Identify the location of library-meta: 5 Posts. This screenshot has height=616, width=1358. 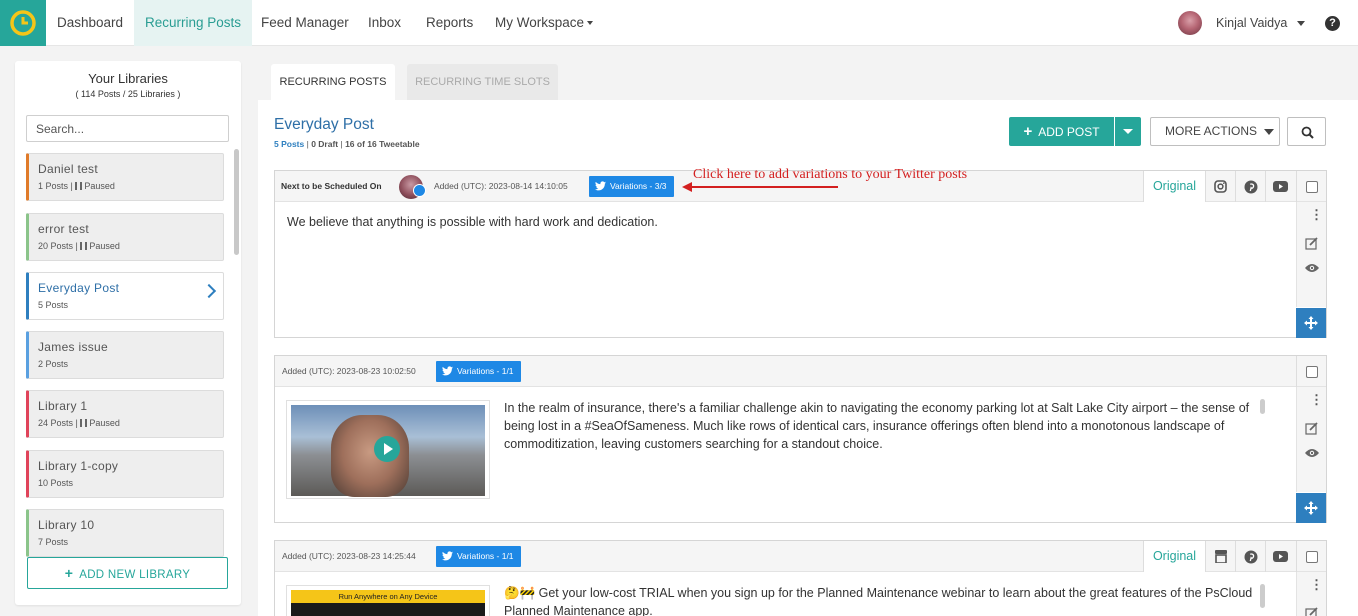
(53, 305).